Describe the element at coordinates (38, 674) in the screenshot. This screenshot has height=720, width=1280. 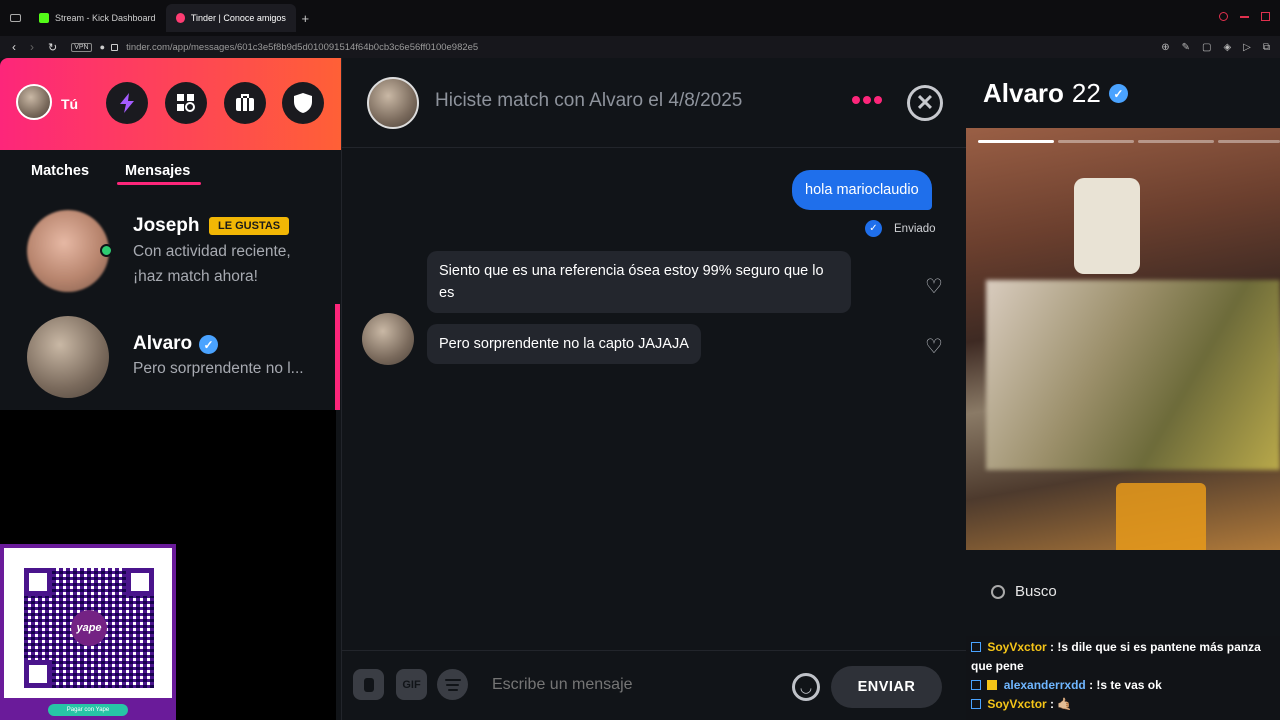
I see `qr-finder-bl` at that location.